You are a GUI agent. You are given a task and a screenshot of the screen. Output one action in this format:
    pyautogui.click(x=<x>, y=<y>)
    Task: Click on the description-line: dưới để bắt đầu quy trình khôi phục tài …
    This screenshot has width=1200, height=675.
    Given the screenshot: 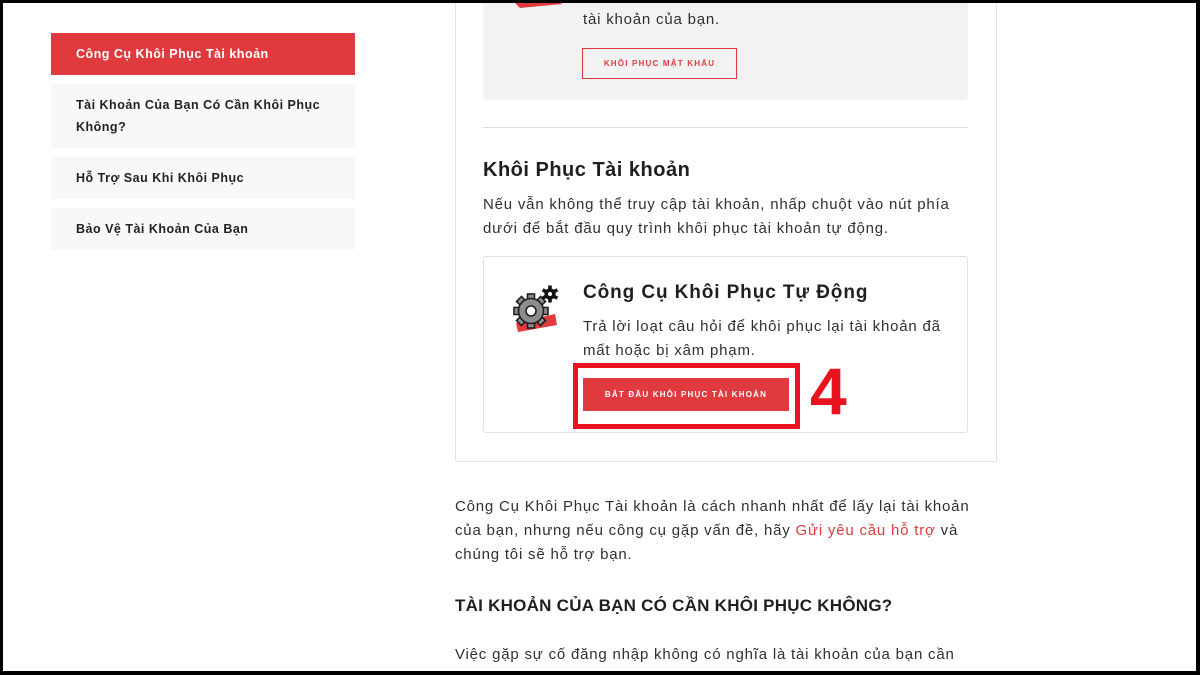 What is the action you would take?
    pyautogui.click(x=686, y=228)
    